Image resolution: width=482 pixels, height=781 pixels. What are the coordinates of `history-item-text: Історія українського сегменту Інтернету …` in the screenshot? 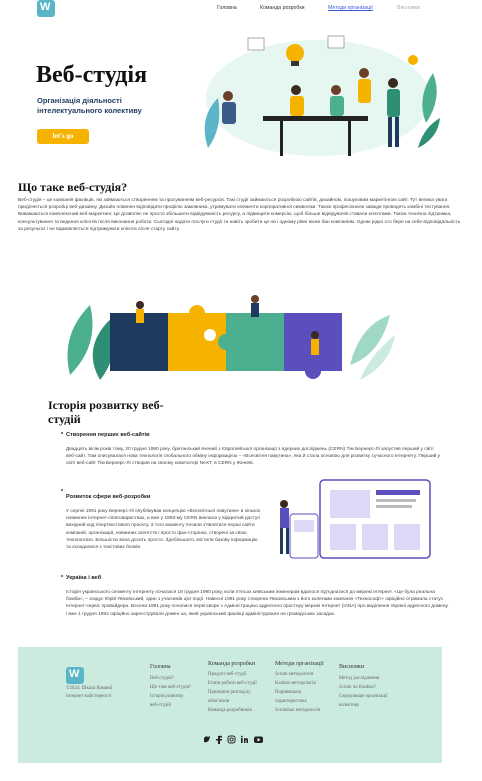 It's located at (257, 603).